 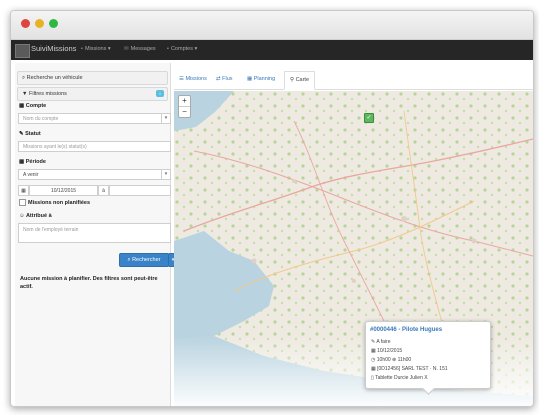 What do you see at coordinates (54, 78) in the screenshot?
I see `vehicle-search-label: Recherche un véhicule` at bounding box center [54, 78].